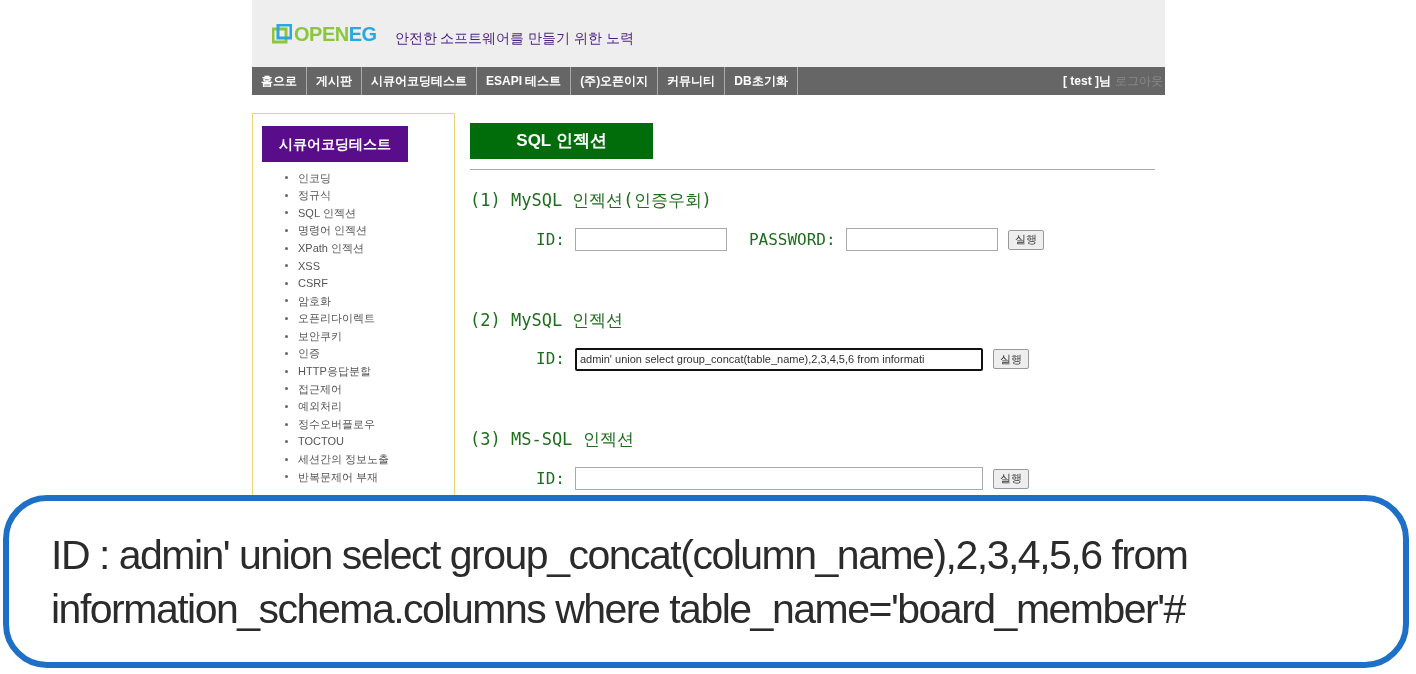 This screenshot has width=1416, height=674. What do you see at coordinates (327, 213) in the screenshot?
I see `sidebar-link: SQL 인젝션` at bounding box center [327, 213].